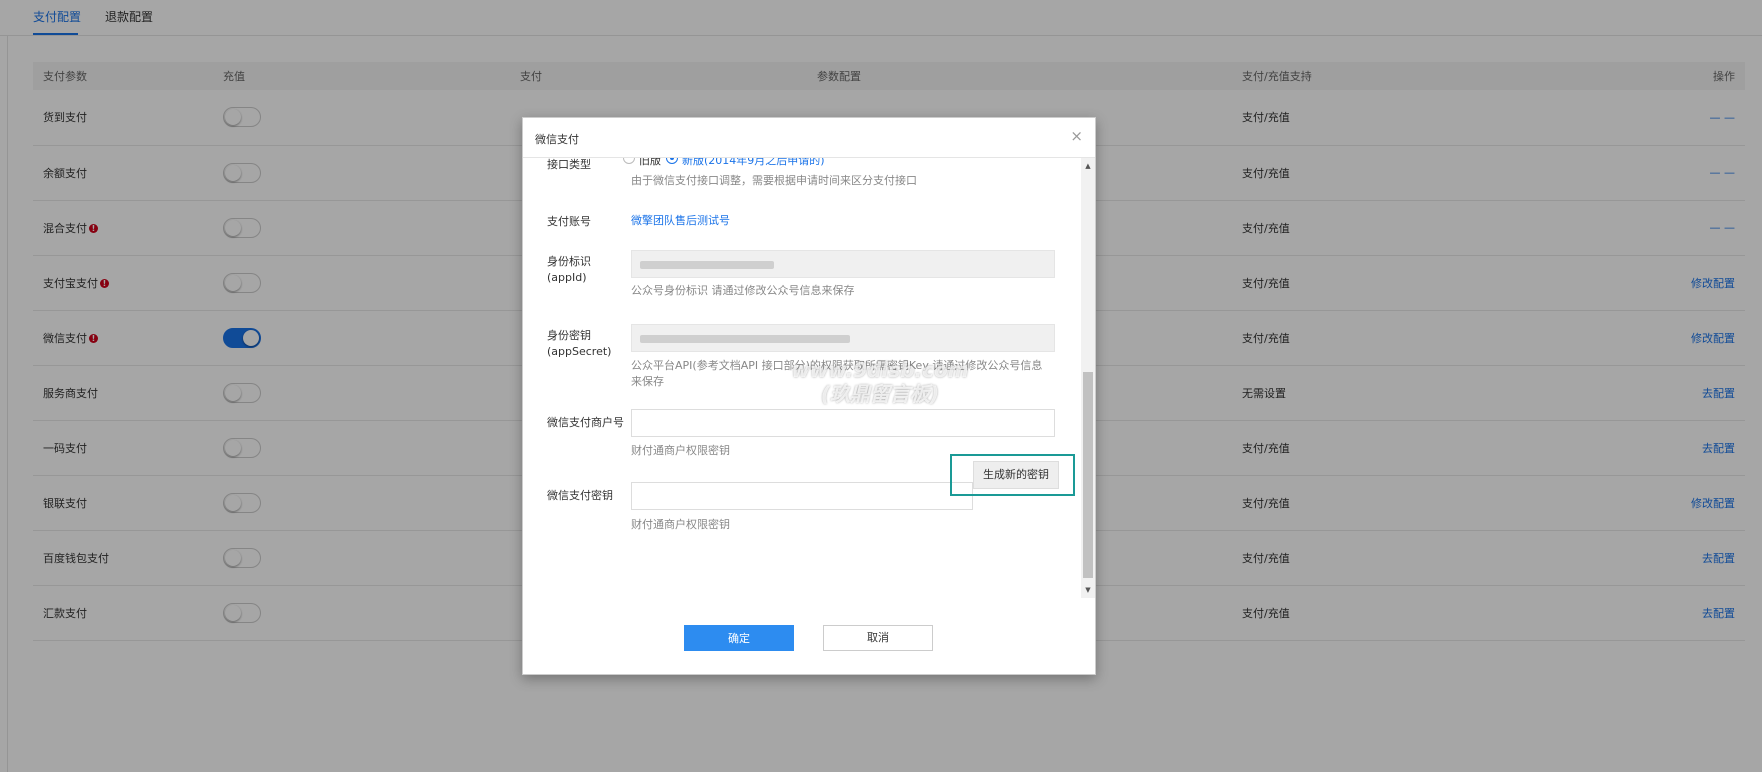  Describe the element at coordinates (569, 261) in the screenshot. I see `appid-label: 身份标识` at that location.